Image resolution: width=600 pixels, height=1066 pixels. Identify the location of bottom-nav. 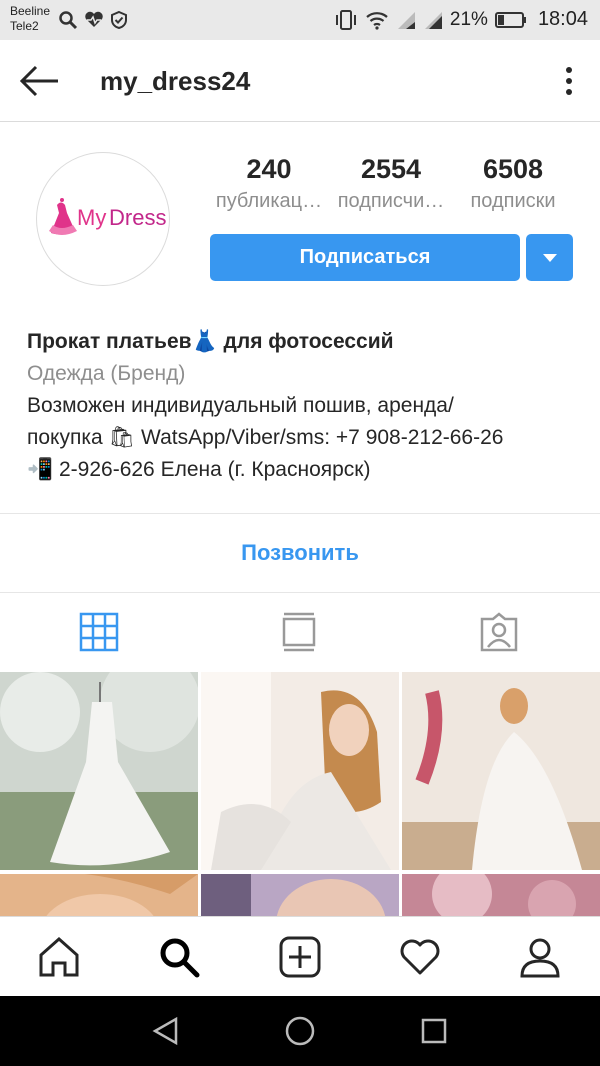
(300, 956).